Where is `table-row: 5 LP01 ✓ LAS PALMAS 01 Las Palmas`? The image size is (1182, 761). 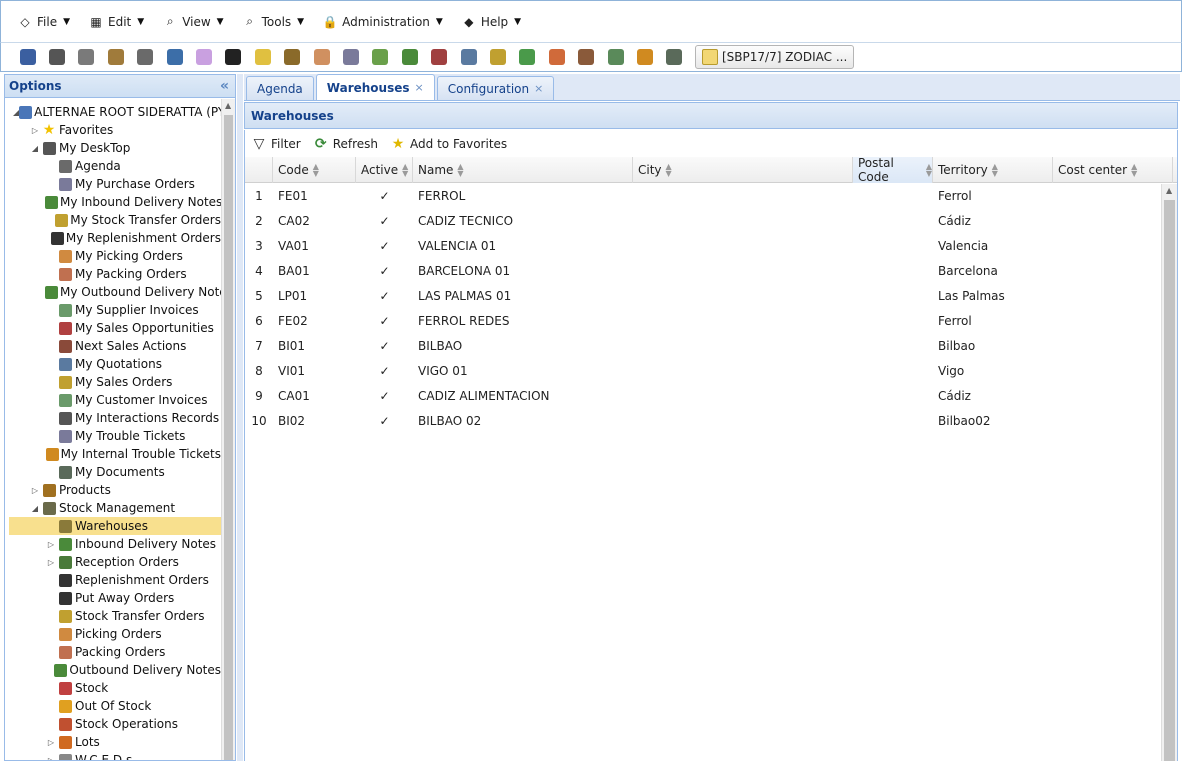 table-row: 5 LP01 ✓ LAS PALMAS 01 Las Palmas is located at coordinates (711, 295).